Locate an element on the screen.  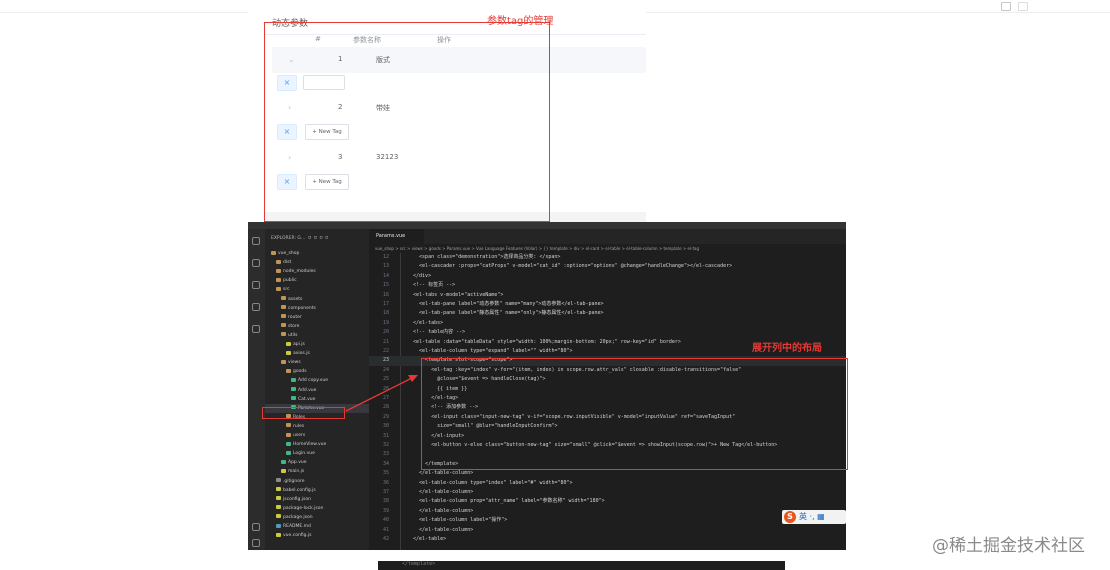
code-line: 35 </el-table-column> is located at coordinates (607, 473).